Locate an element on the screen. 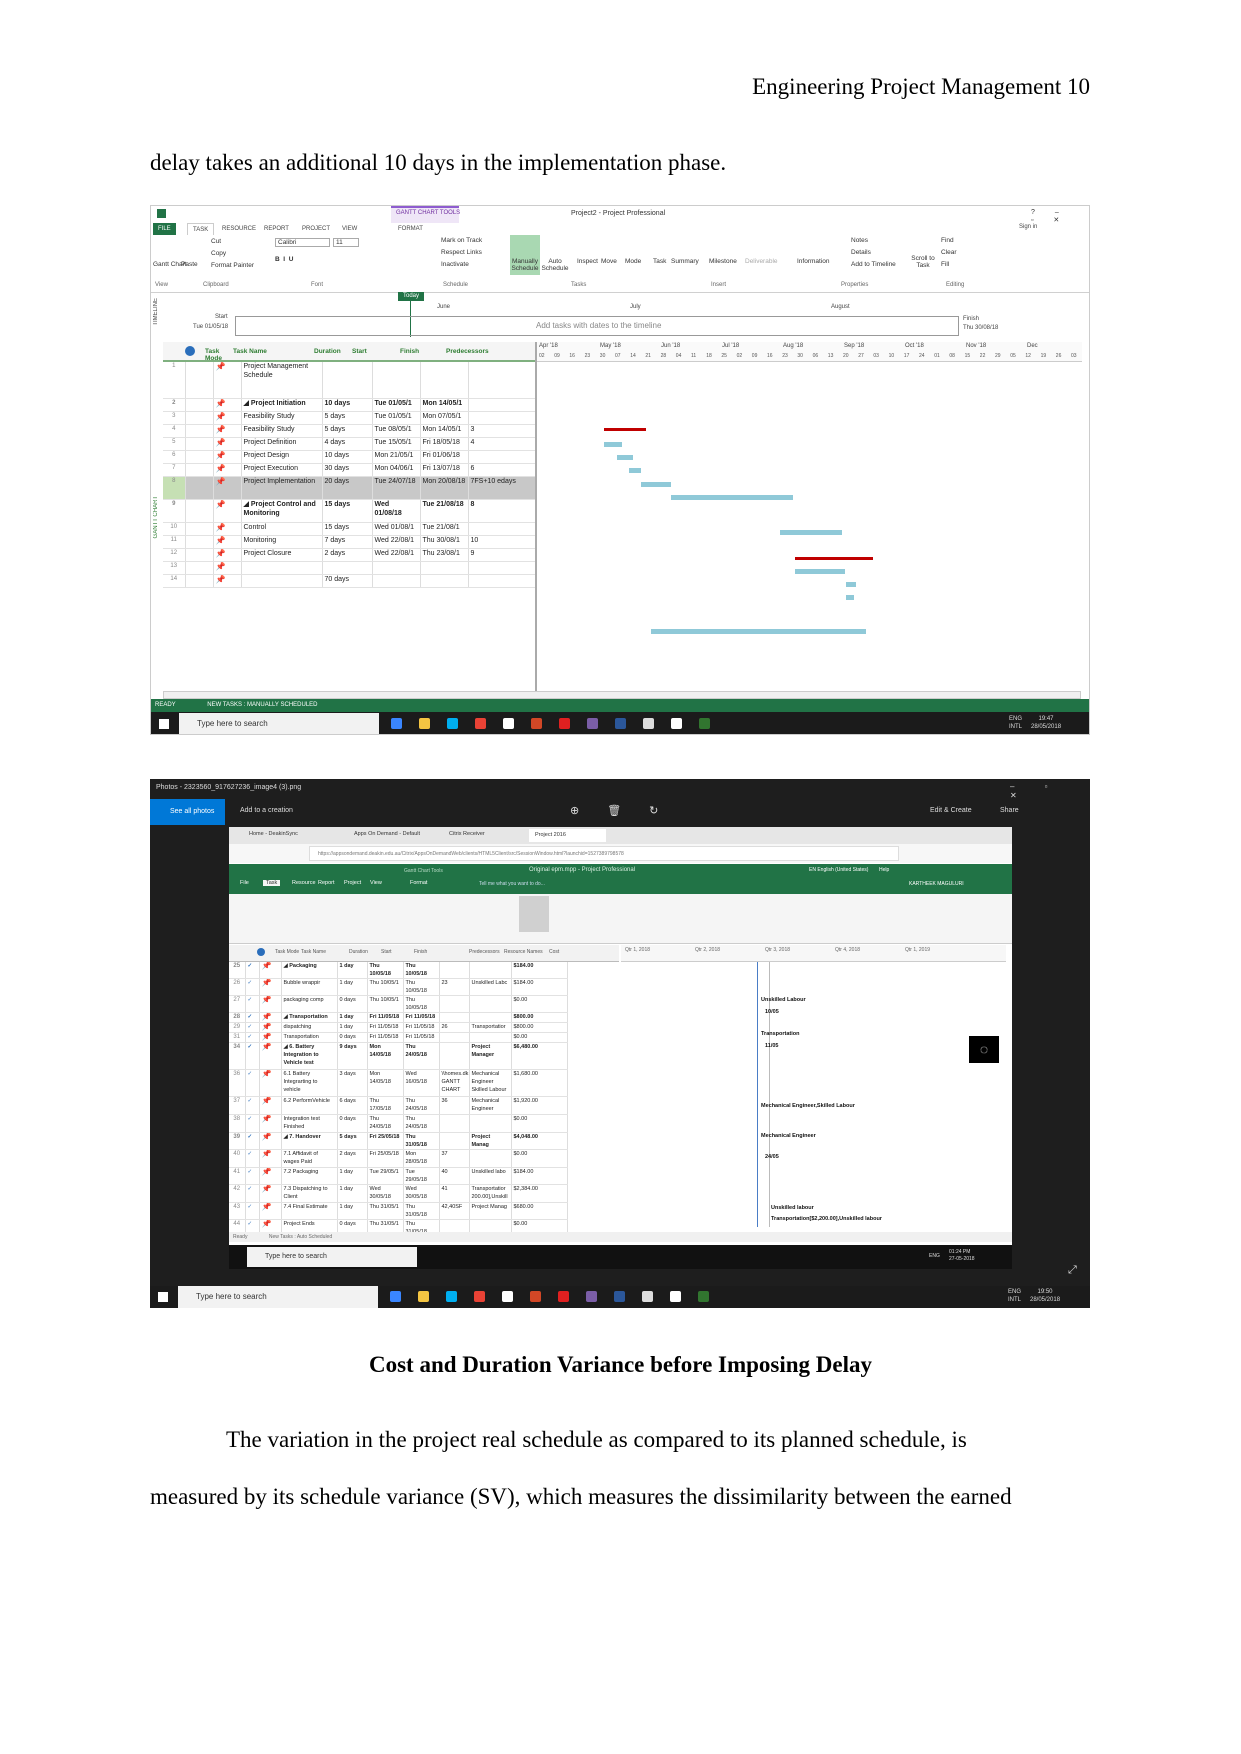  split-divider is located at coordinates (536, 517).